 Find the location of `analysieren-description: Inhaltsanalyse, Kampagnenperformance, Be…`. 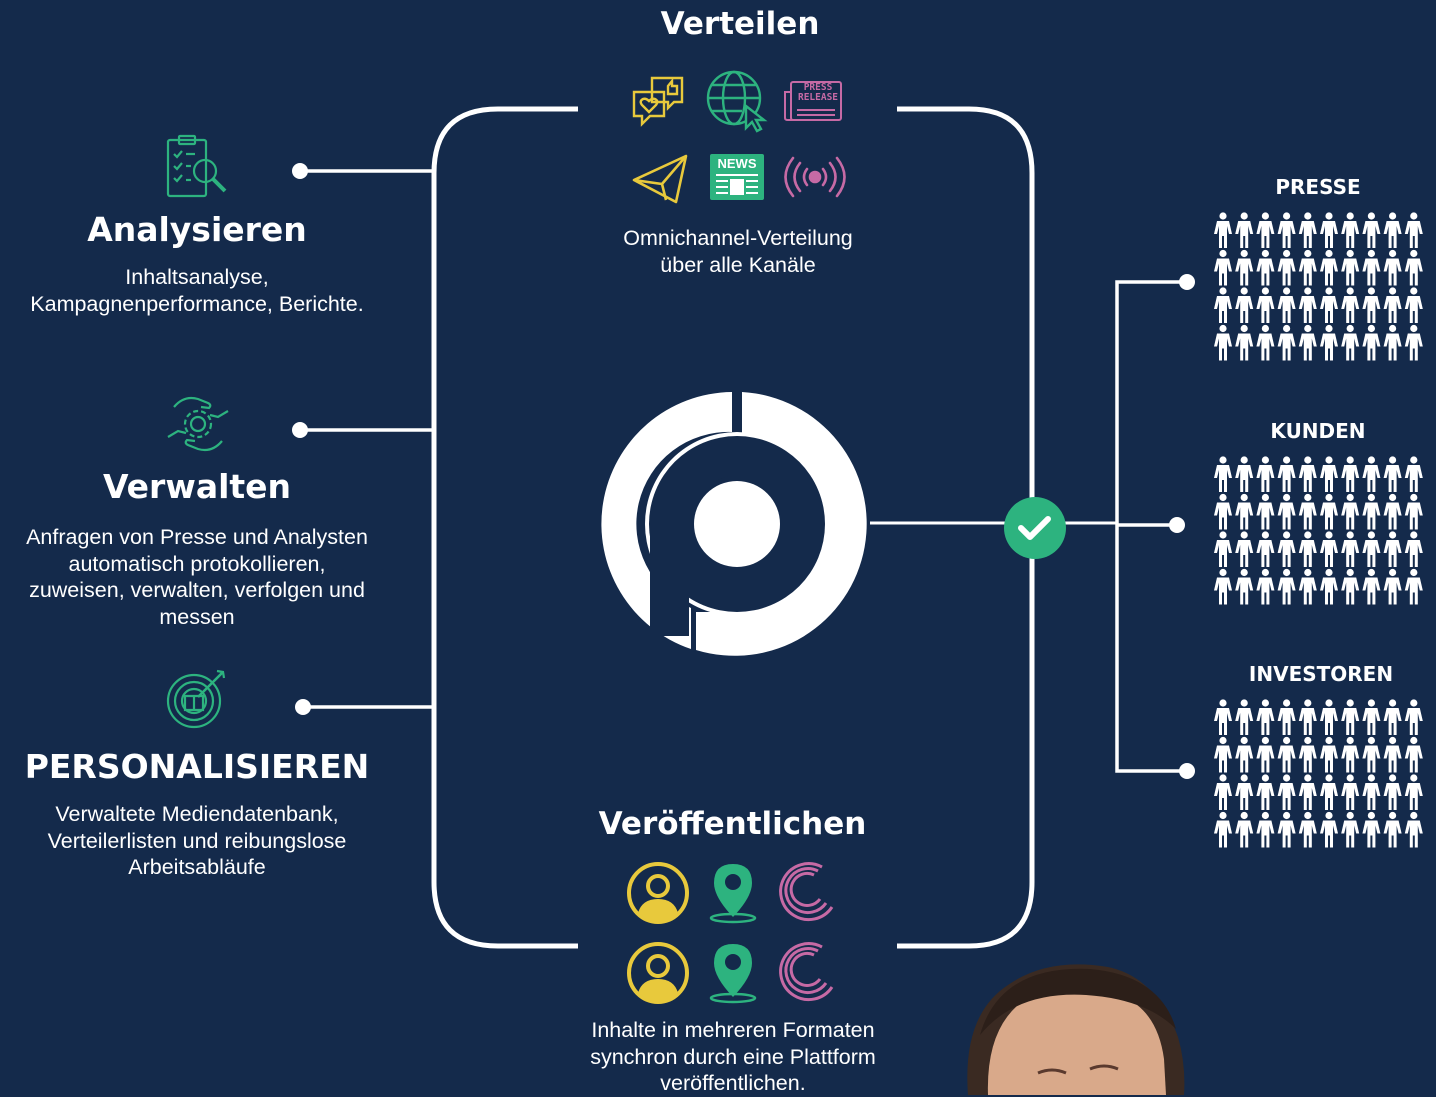

analysieren-description: Inhaltsanalyse, Kampagnenperformance, Be… is located at coordinates (197, 290).